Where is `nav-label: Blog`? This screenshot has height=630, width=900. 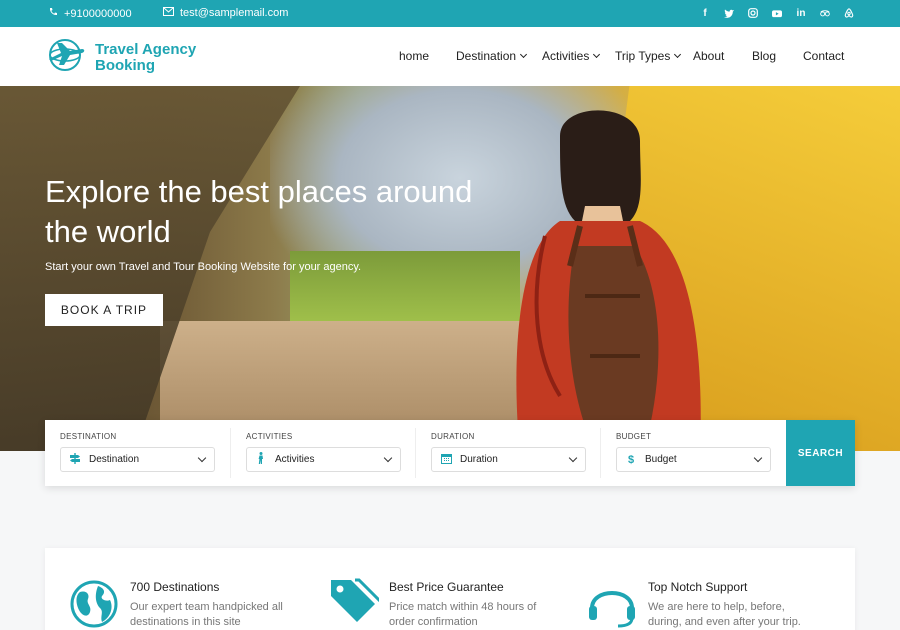
nav-label: Blog is located at coordinates (764, 56).